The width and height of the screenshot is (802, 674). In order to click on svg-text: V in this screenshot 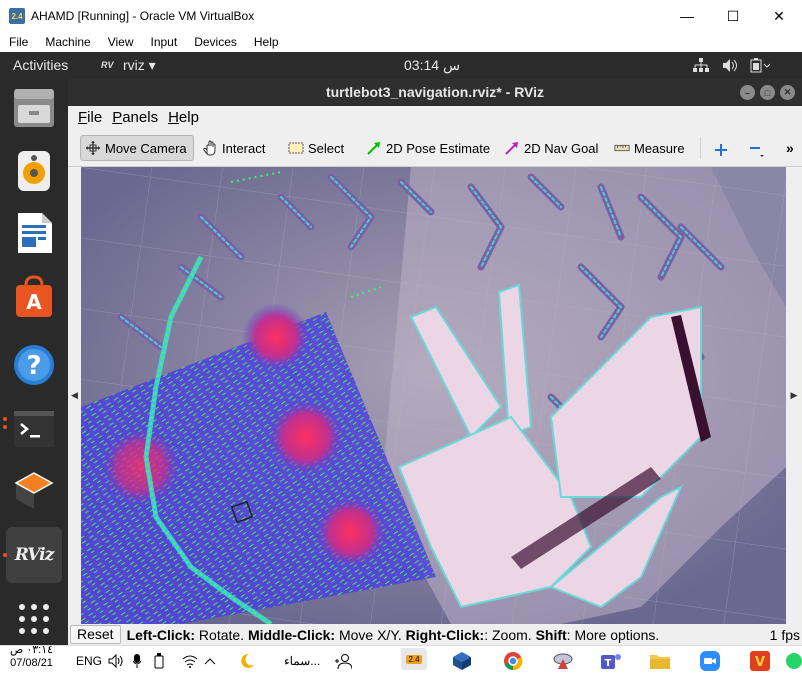, I will do `click(760, 662)`.